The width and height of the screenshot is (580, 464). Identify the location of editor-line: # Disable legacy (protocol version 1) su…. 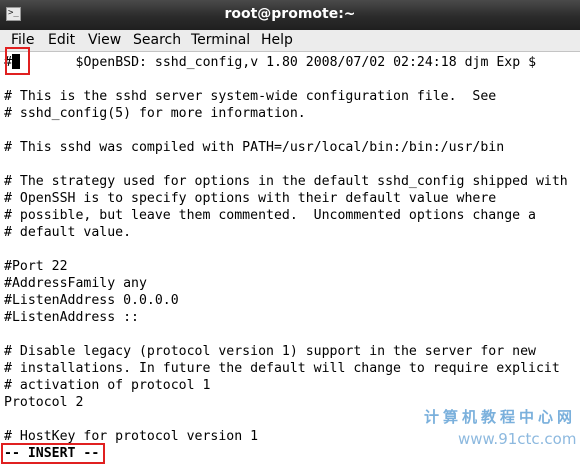
(270, 351).